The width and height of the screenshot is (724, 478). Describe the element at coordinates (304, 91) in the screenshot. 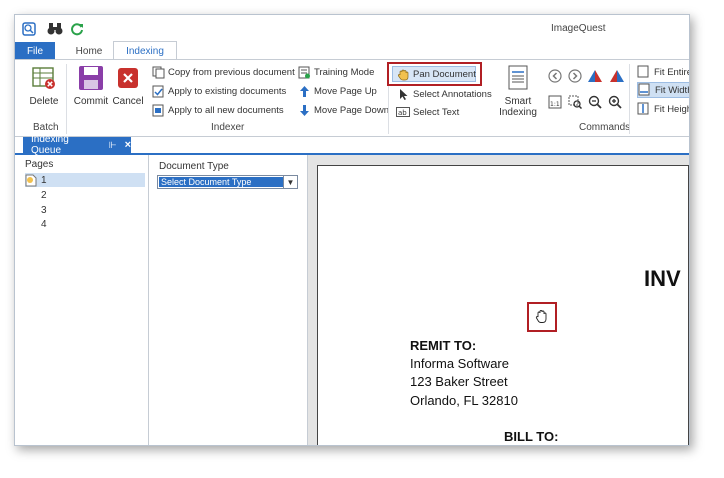

I see `arrow-up-icon` at that location.